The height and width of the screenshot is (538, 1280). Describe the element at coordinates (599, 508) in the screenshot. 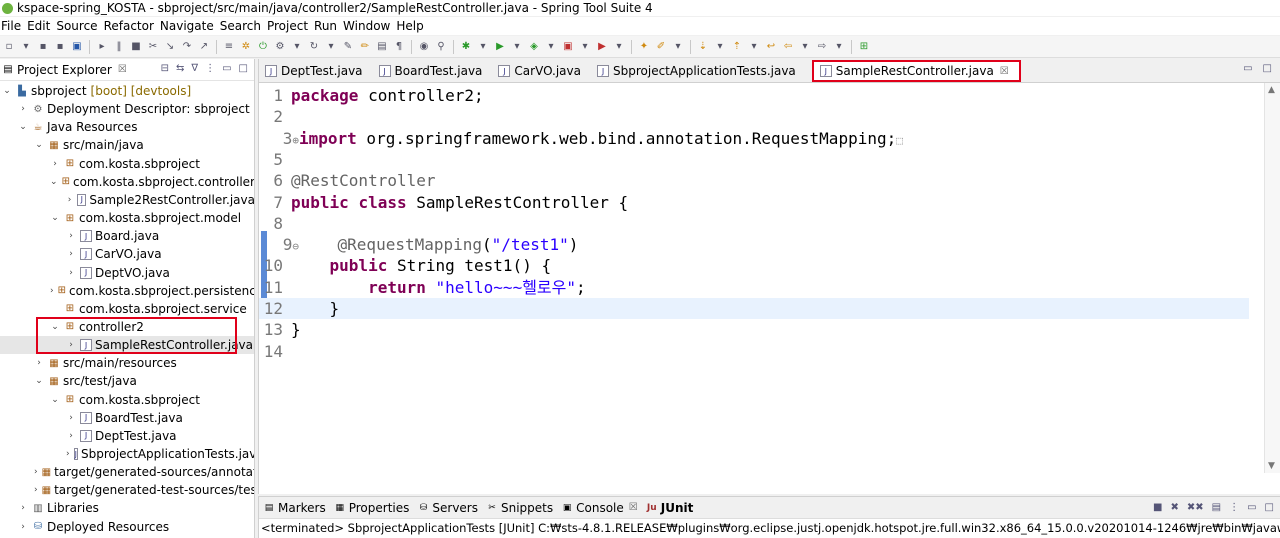

I see `tab-console: ▣ Console ☒` at that location.